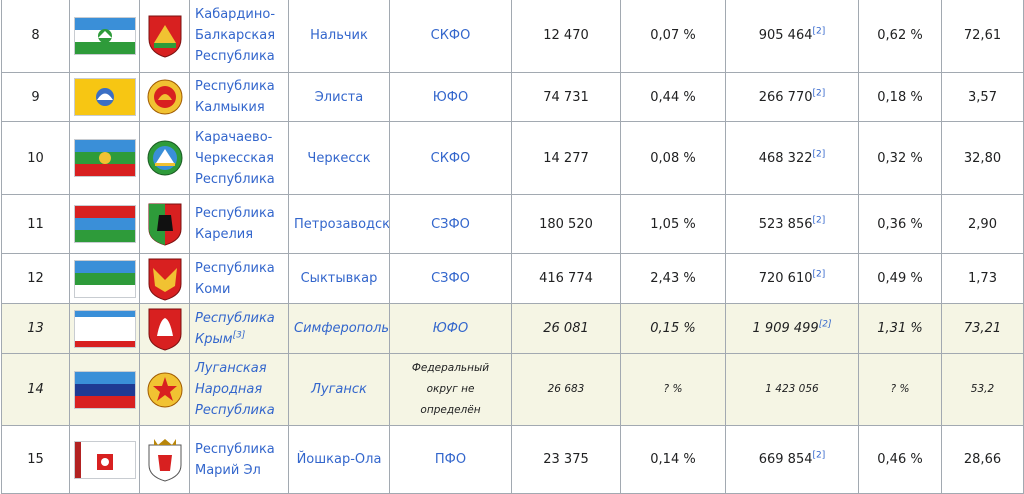  What do you see at coordinates (792, 36) in the screenshot?
I see `population-cell: 905 464[2]` at bounding box center [792, 36].